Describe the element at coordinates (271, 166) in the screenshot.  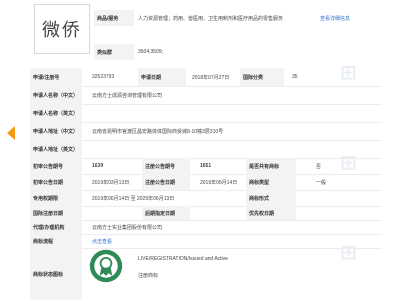
I see `shared-label: 是否共有商标` at that location.